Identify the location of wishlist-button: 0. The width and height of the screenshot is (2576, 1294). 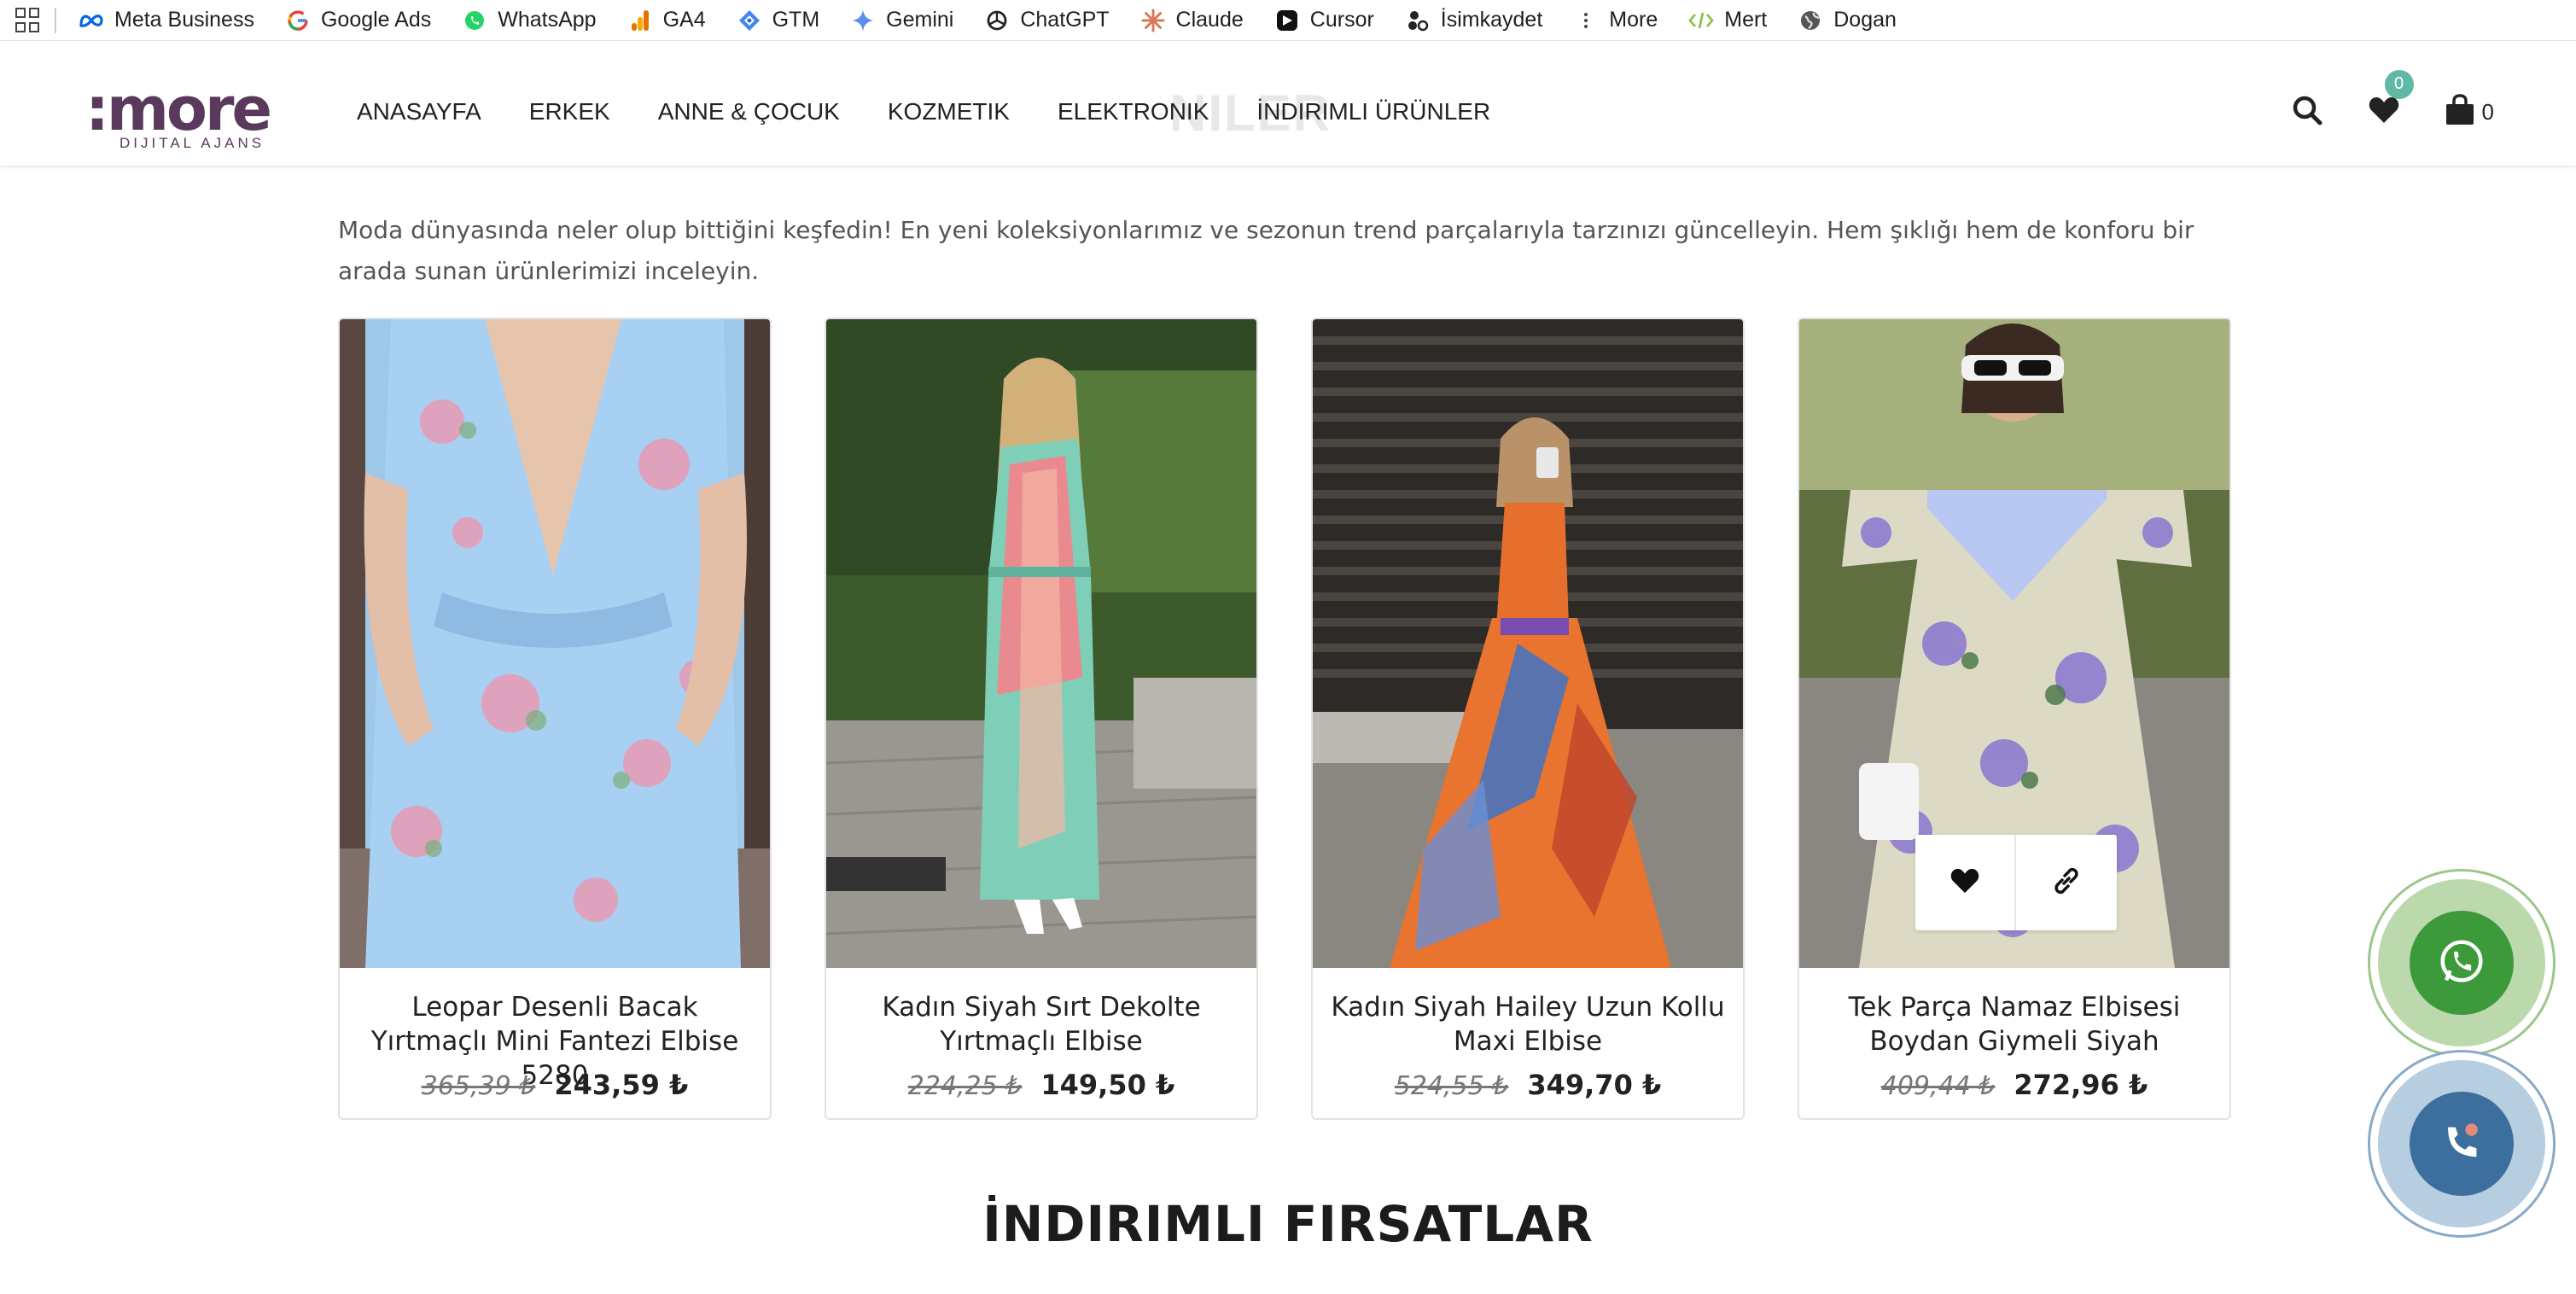
(2391, 99).